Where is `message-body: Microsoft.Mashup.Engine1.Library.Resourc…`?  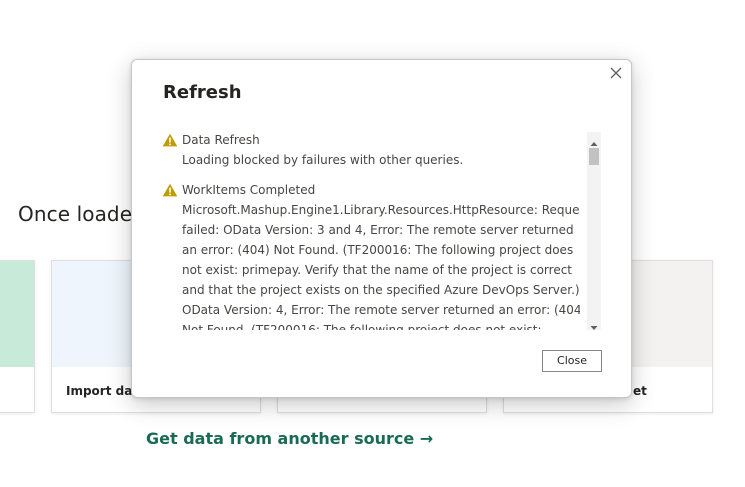 message-body: Microsoft.Mashup.Engine1.Library.Resourc… is located at coordinates (381, 266).